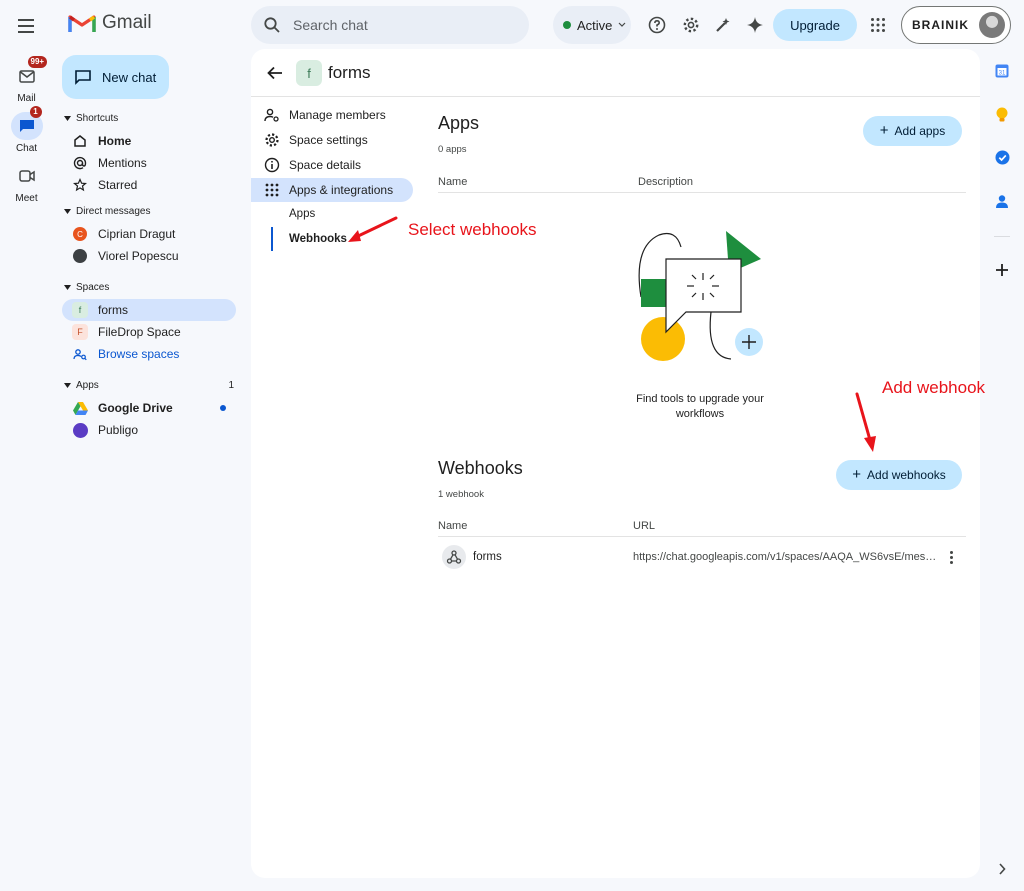 The height and width of the screenshot is (891, 1024). Describe the element at coordinates (35, 112) in the screenshot. I see `chat-badge: 1` at that location.